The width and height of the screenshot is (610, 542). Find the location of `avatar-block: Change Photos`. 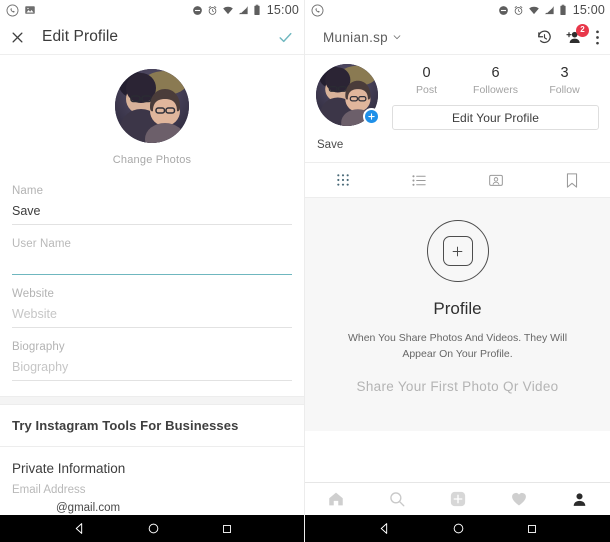

avatar-block: Change Photos is located at coordinates (152, 113).